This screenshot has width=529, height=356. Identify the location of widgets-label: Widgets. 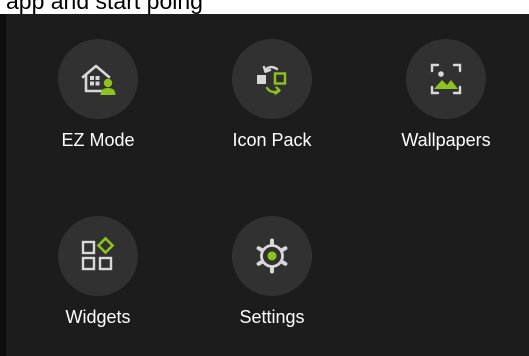
(98, 317).